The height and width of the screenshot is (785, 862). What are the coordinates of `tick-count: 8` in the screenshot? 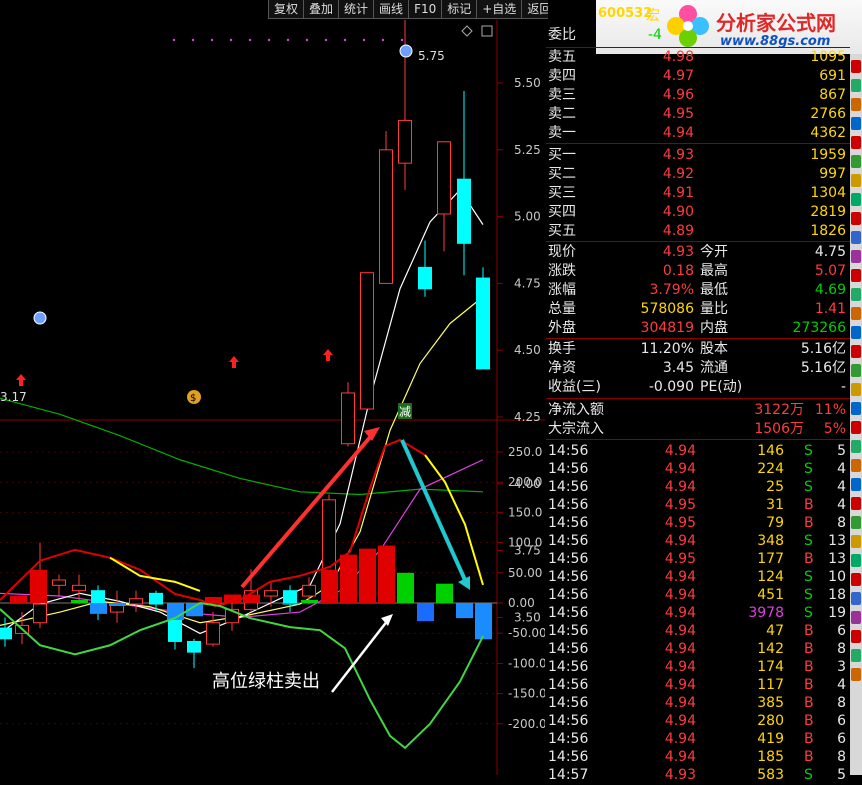 It's located at (841, 523).